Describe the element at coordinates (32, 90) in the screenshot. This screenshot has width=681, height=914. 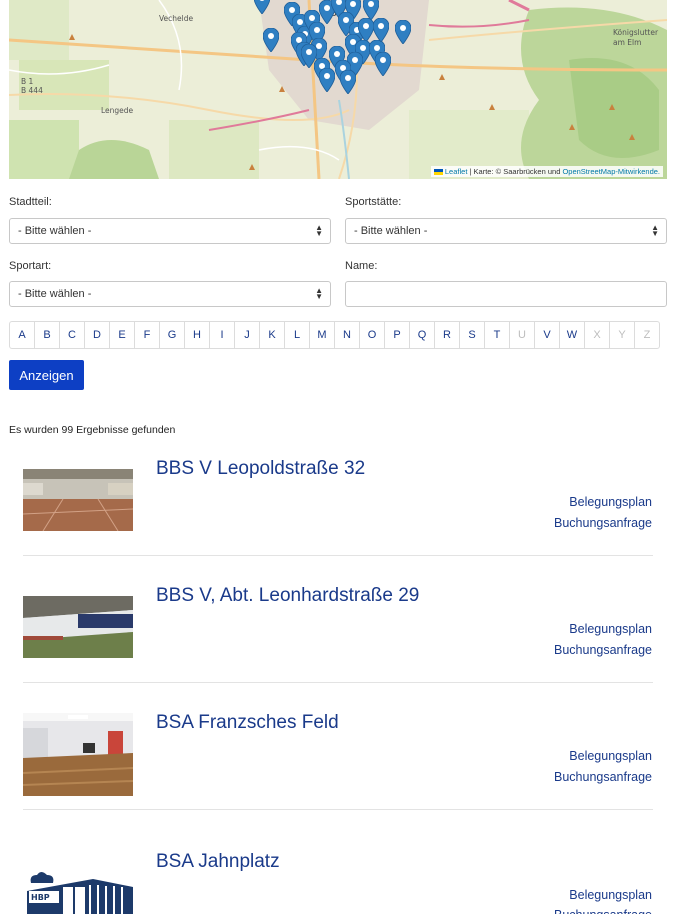
I see `map-road-label: B 444` at that location.